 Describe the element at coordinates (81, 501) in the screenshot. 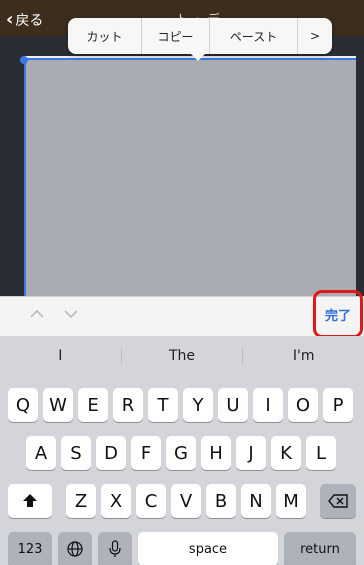

I see `key-z: Z` at that location.